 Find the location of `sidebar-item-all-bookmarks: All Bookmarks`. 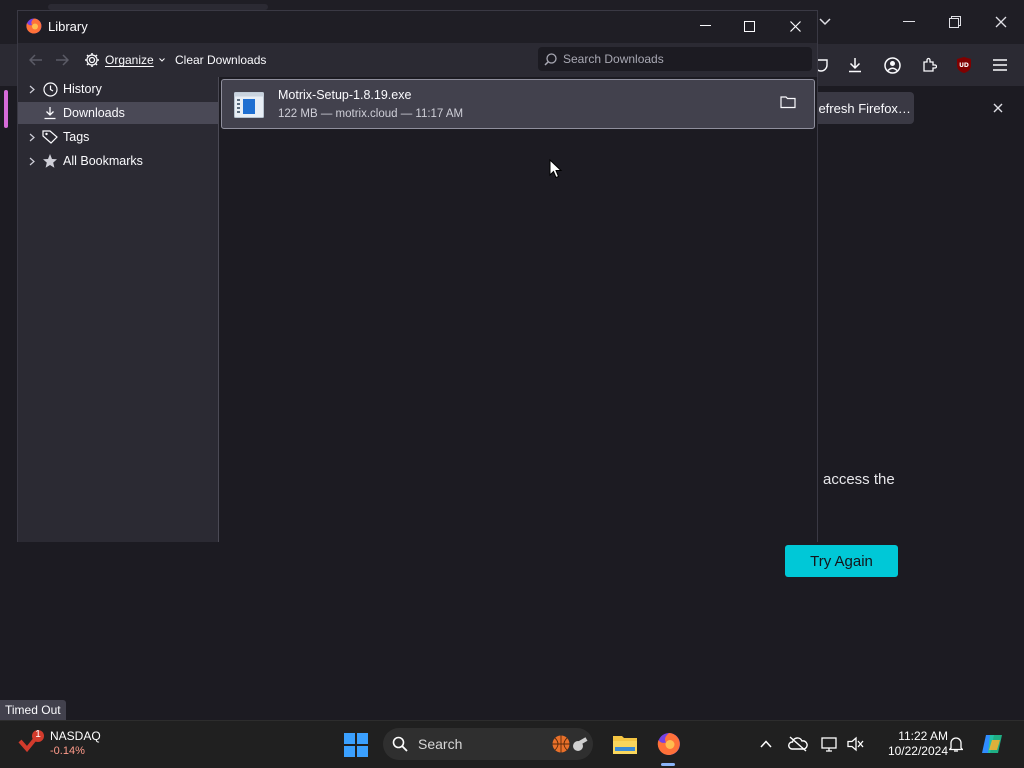

sidebar-item-all-bookmarks: All Bookmarks is located at coordinates (118, 161).